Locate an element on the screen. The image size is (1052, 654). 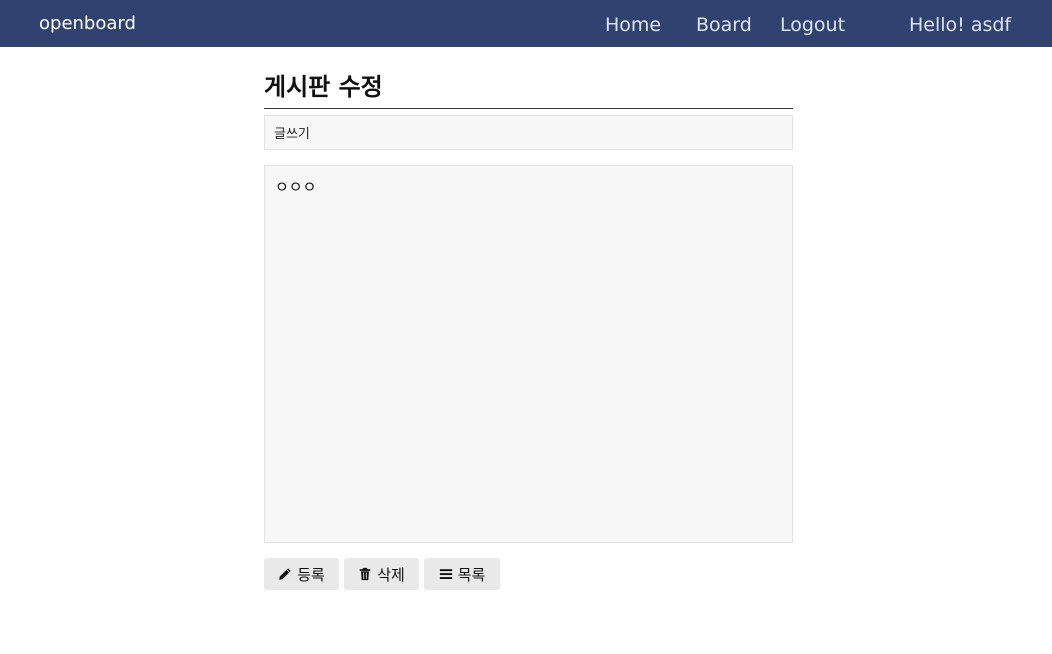
delete-button-label: 삭제 is located at coordinates (391, 574).